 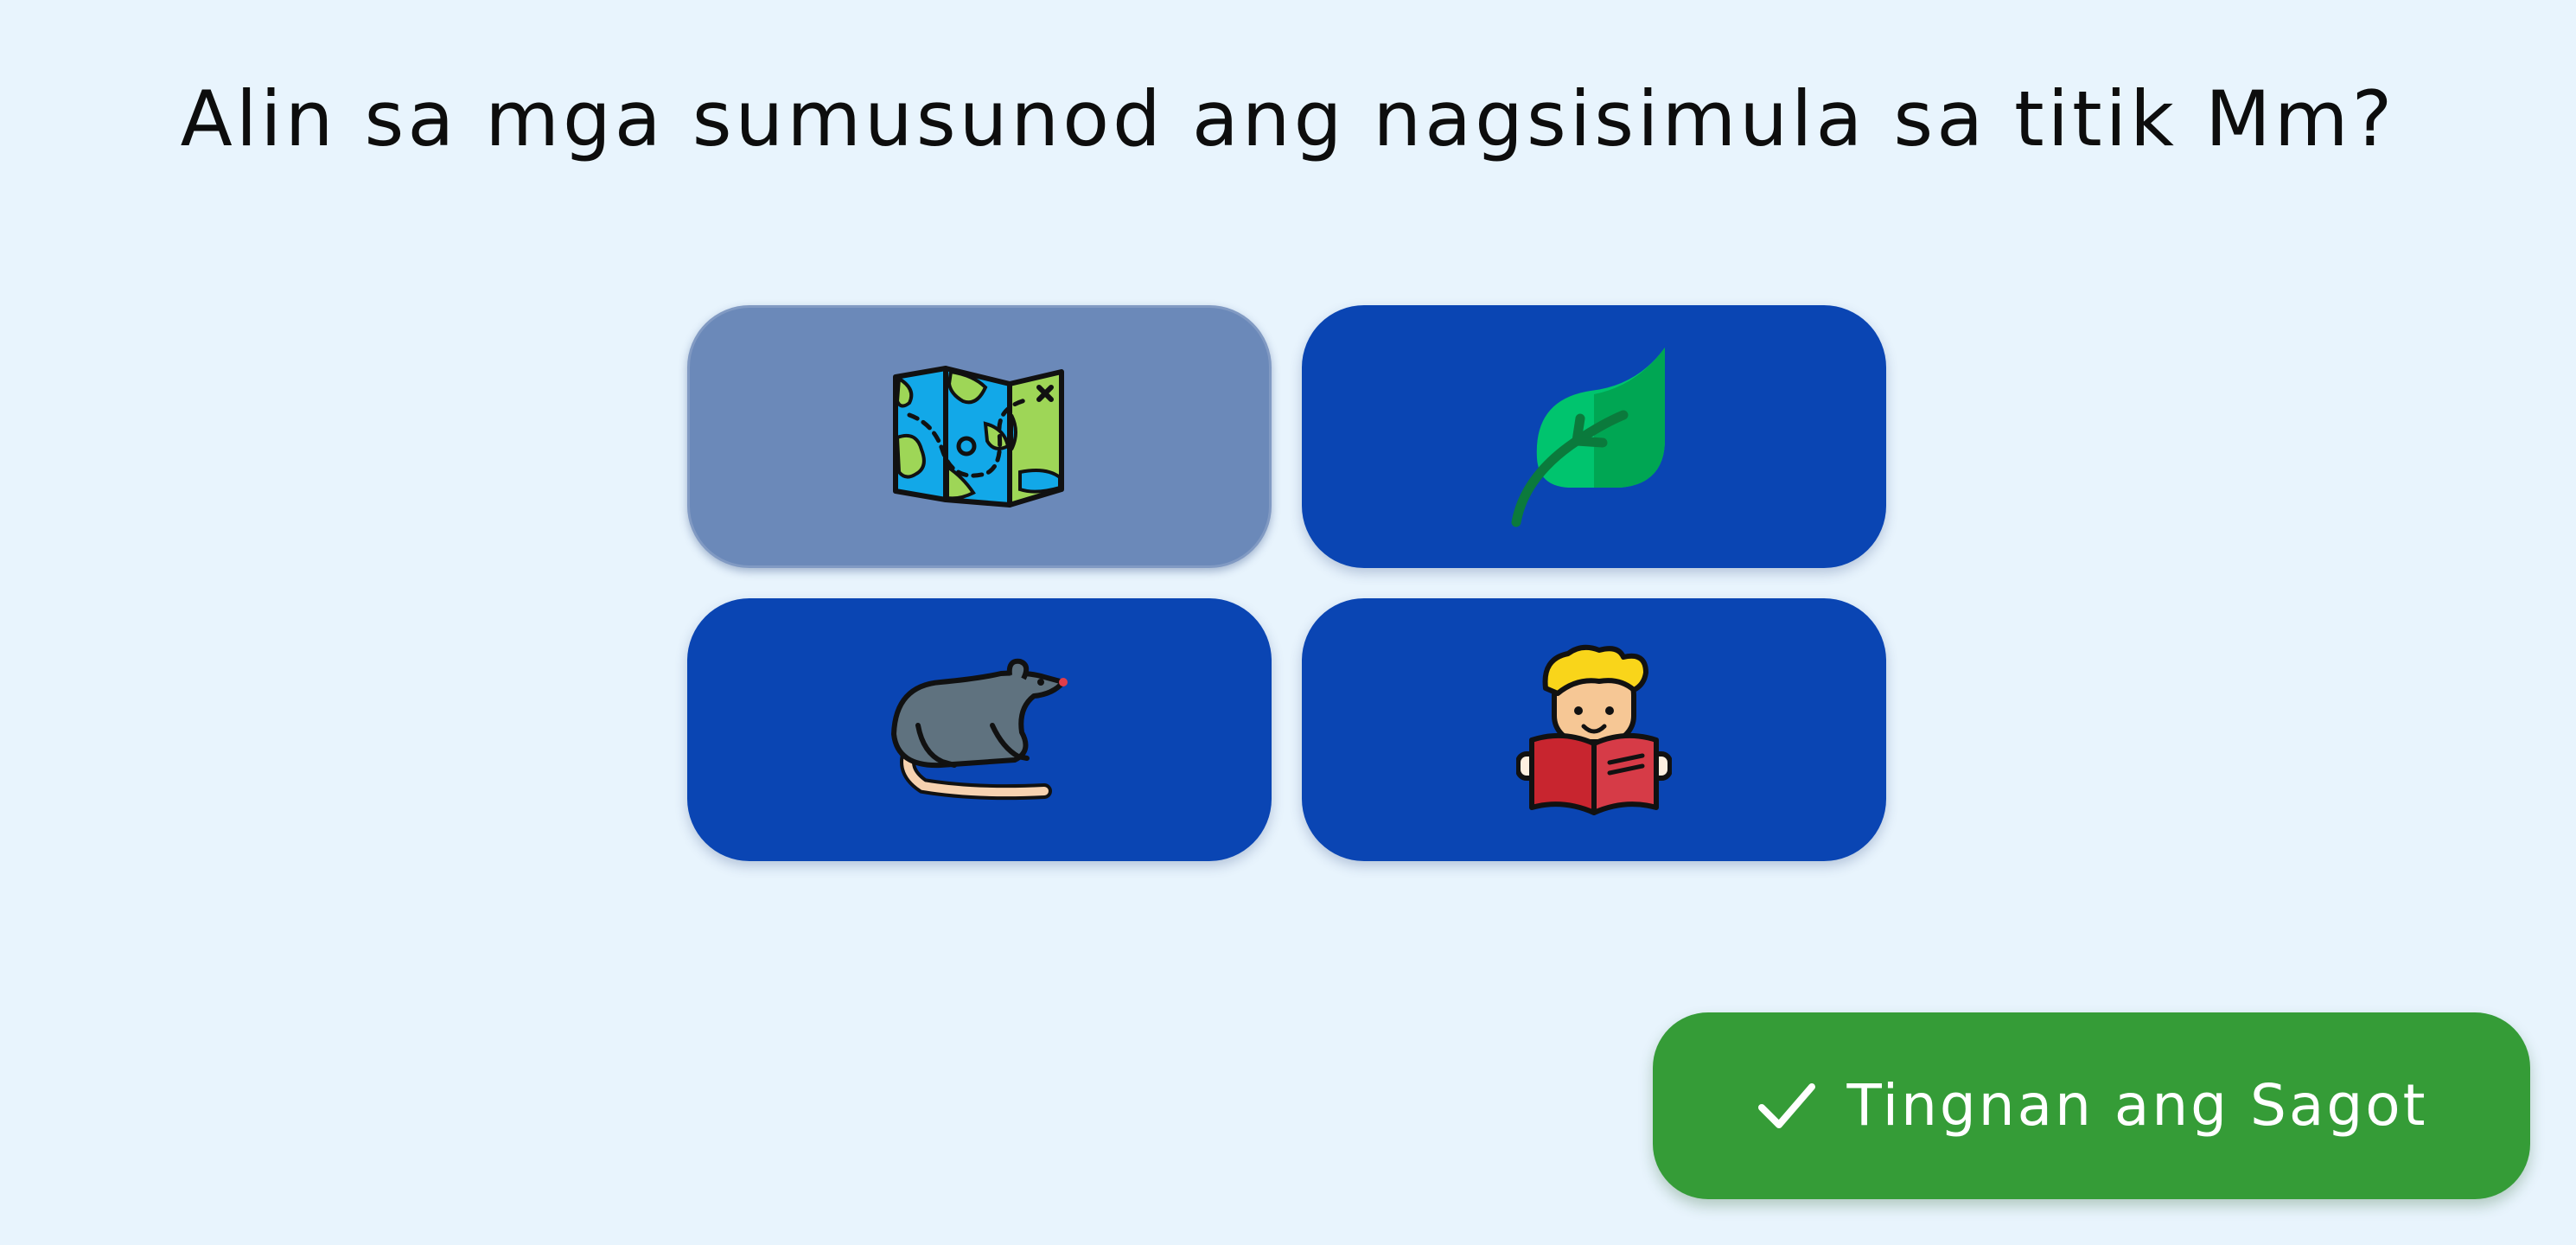 I want to click on rat-icon, so click(x=979, y=729).